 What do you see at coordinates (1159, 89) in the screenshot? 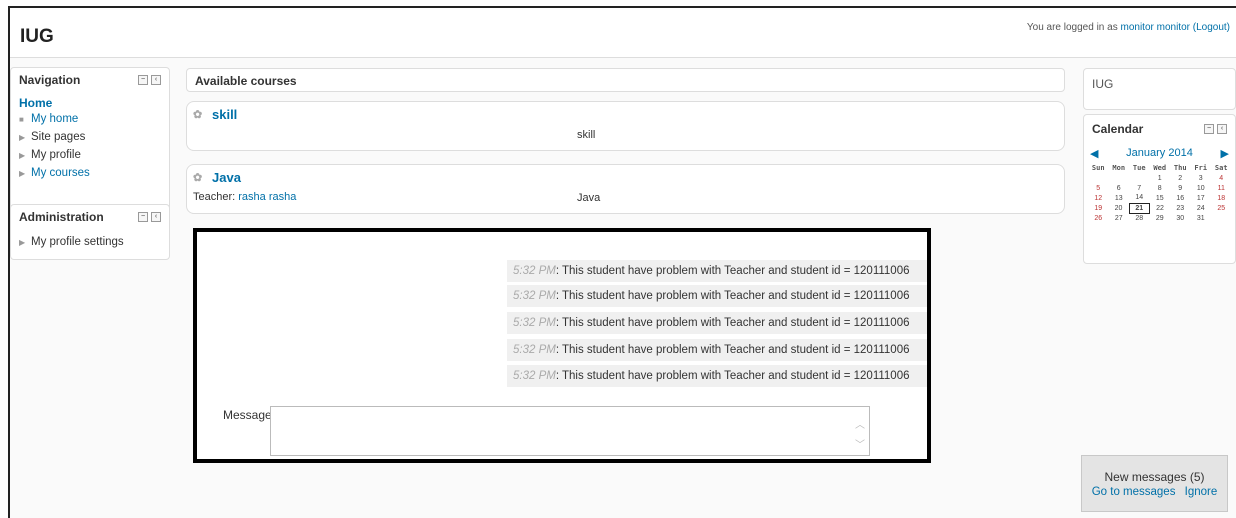
I see `site-block: IUG` at bounding box center [1159, 89].